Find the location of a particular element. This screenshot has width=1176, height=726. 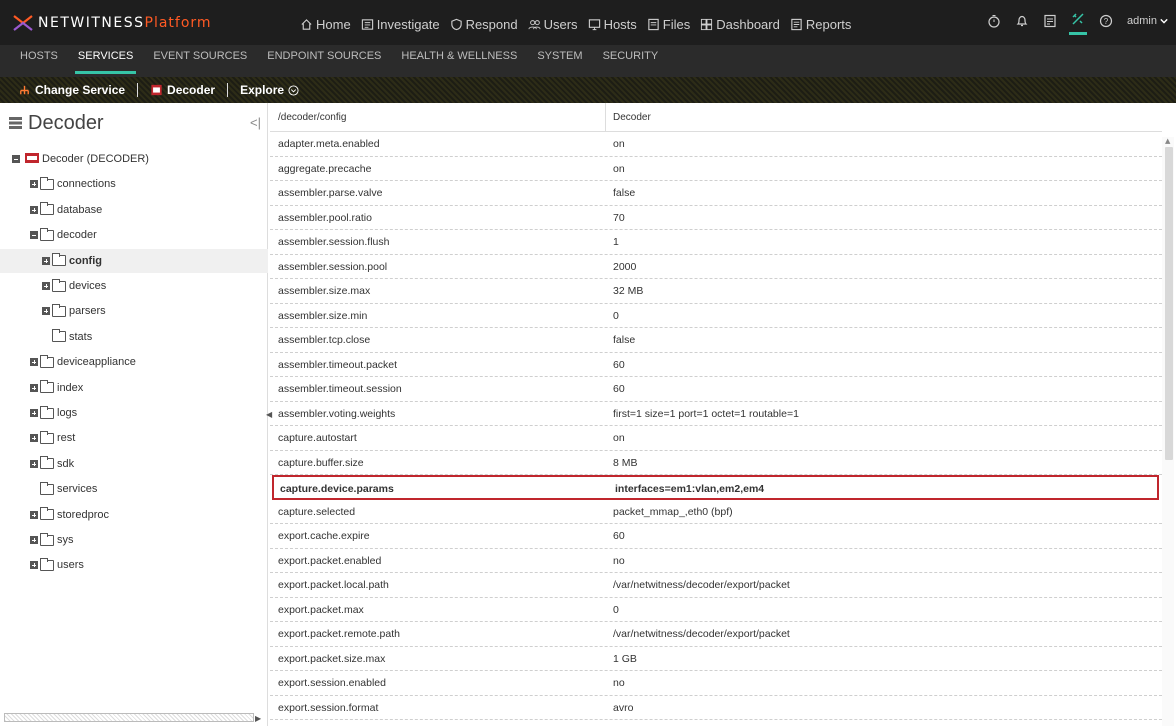

timer-icon is located at coordinates (994, 21).